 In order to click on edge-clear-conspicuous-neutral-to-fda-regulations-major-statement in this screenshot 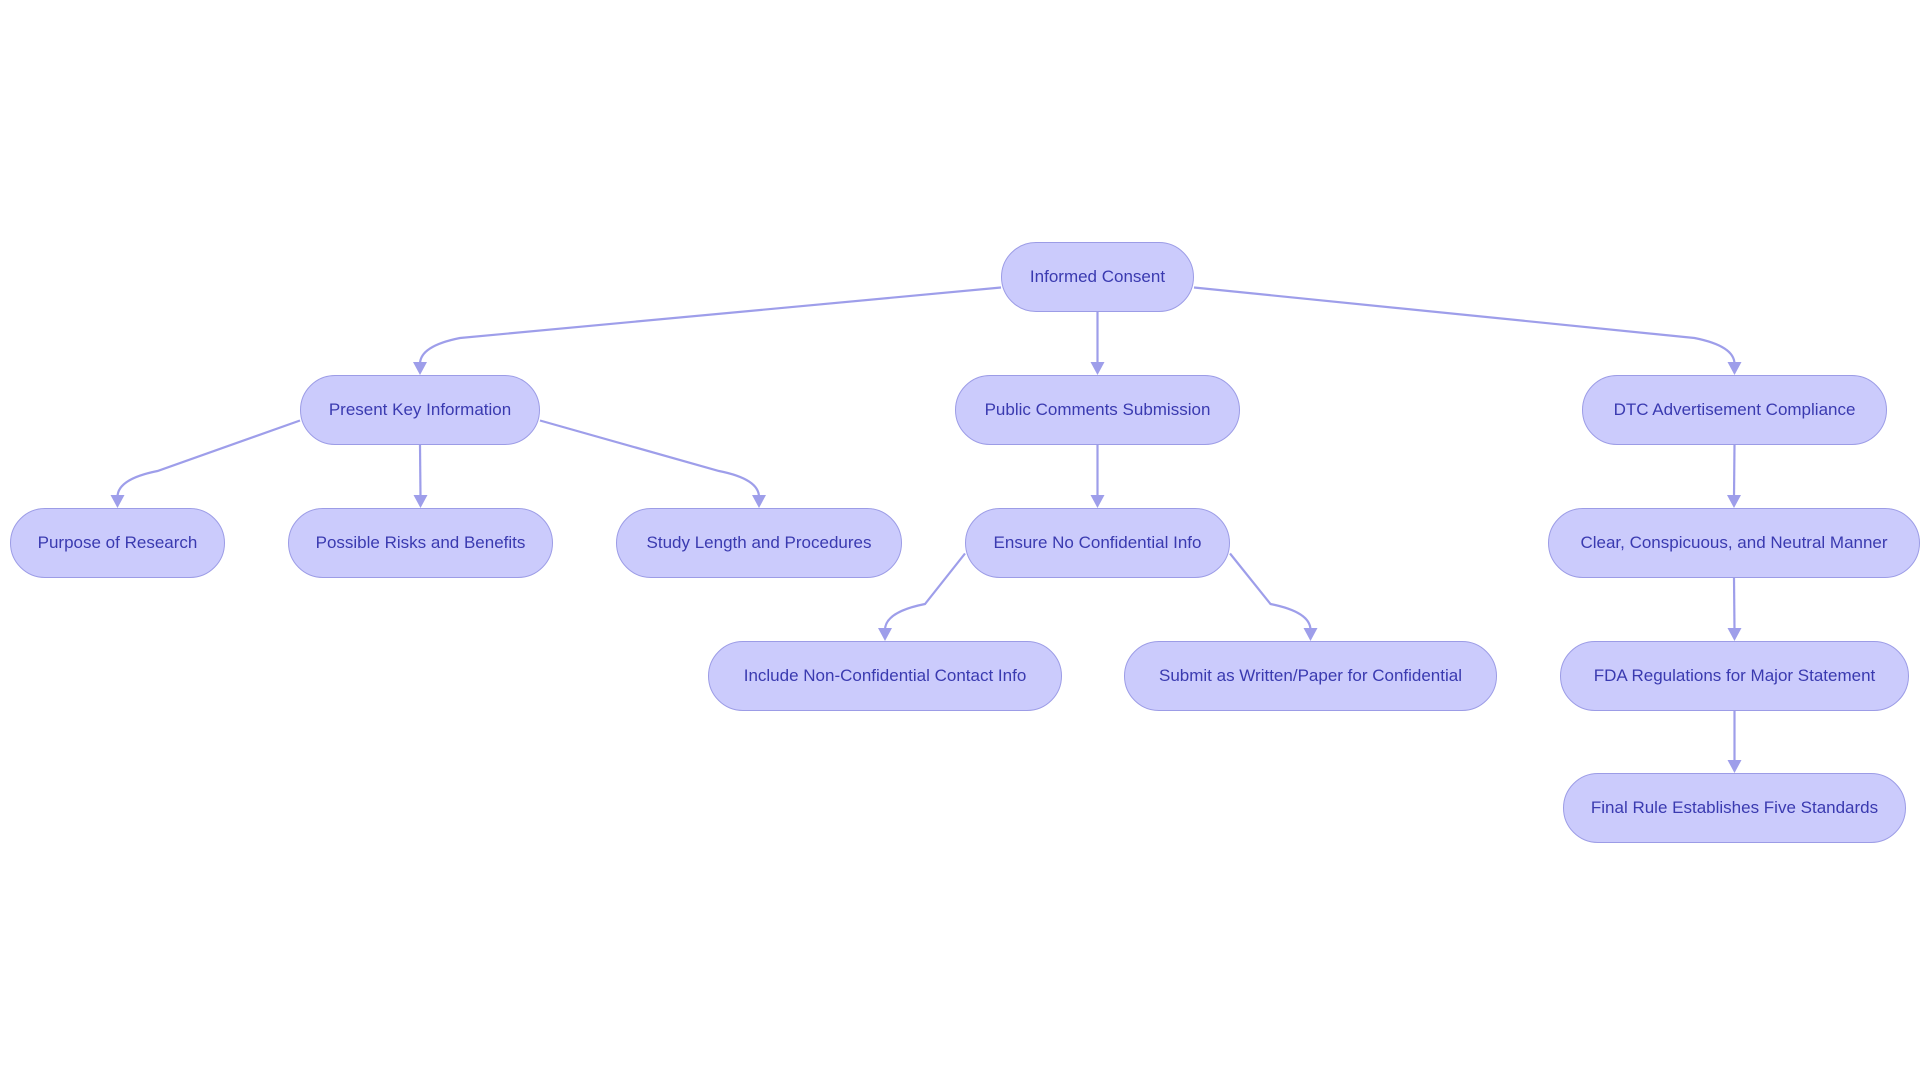, I will do `click(1734, 604)`.